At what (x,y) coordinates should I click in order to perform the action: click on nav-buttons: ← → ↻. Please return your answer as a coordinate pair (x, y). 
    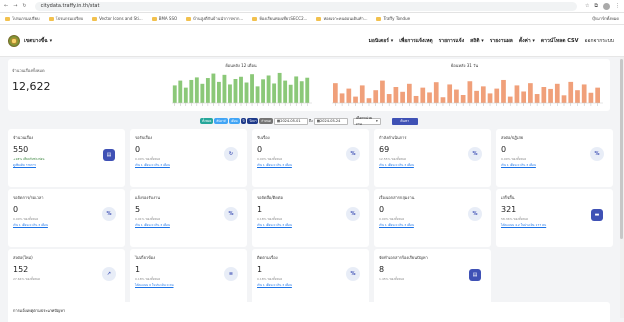
    Looking at the image, I should click on (15, 6).